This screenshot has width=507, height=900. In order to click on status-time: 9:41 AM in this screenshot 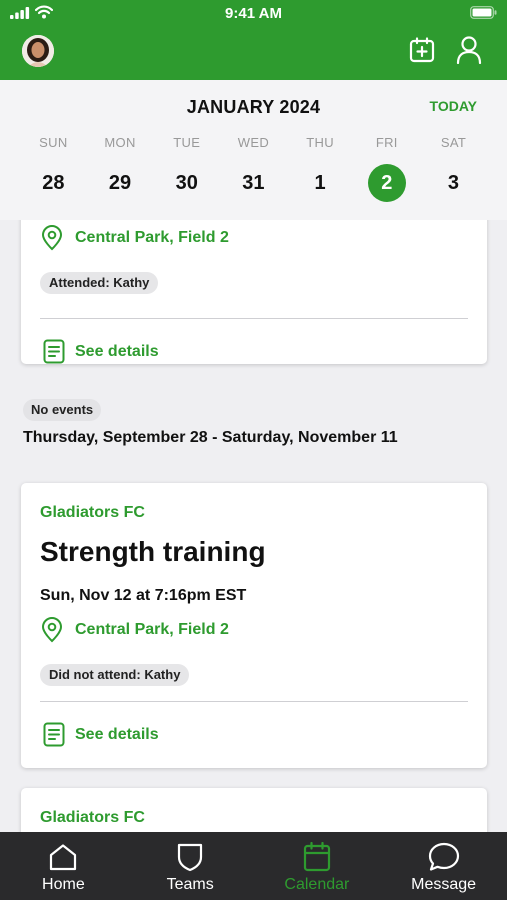, I will do `click(253, 13)`.